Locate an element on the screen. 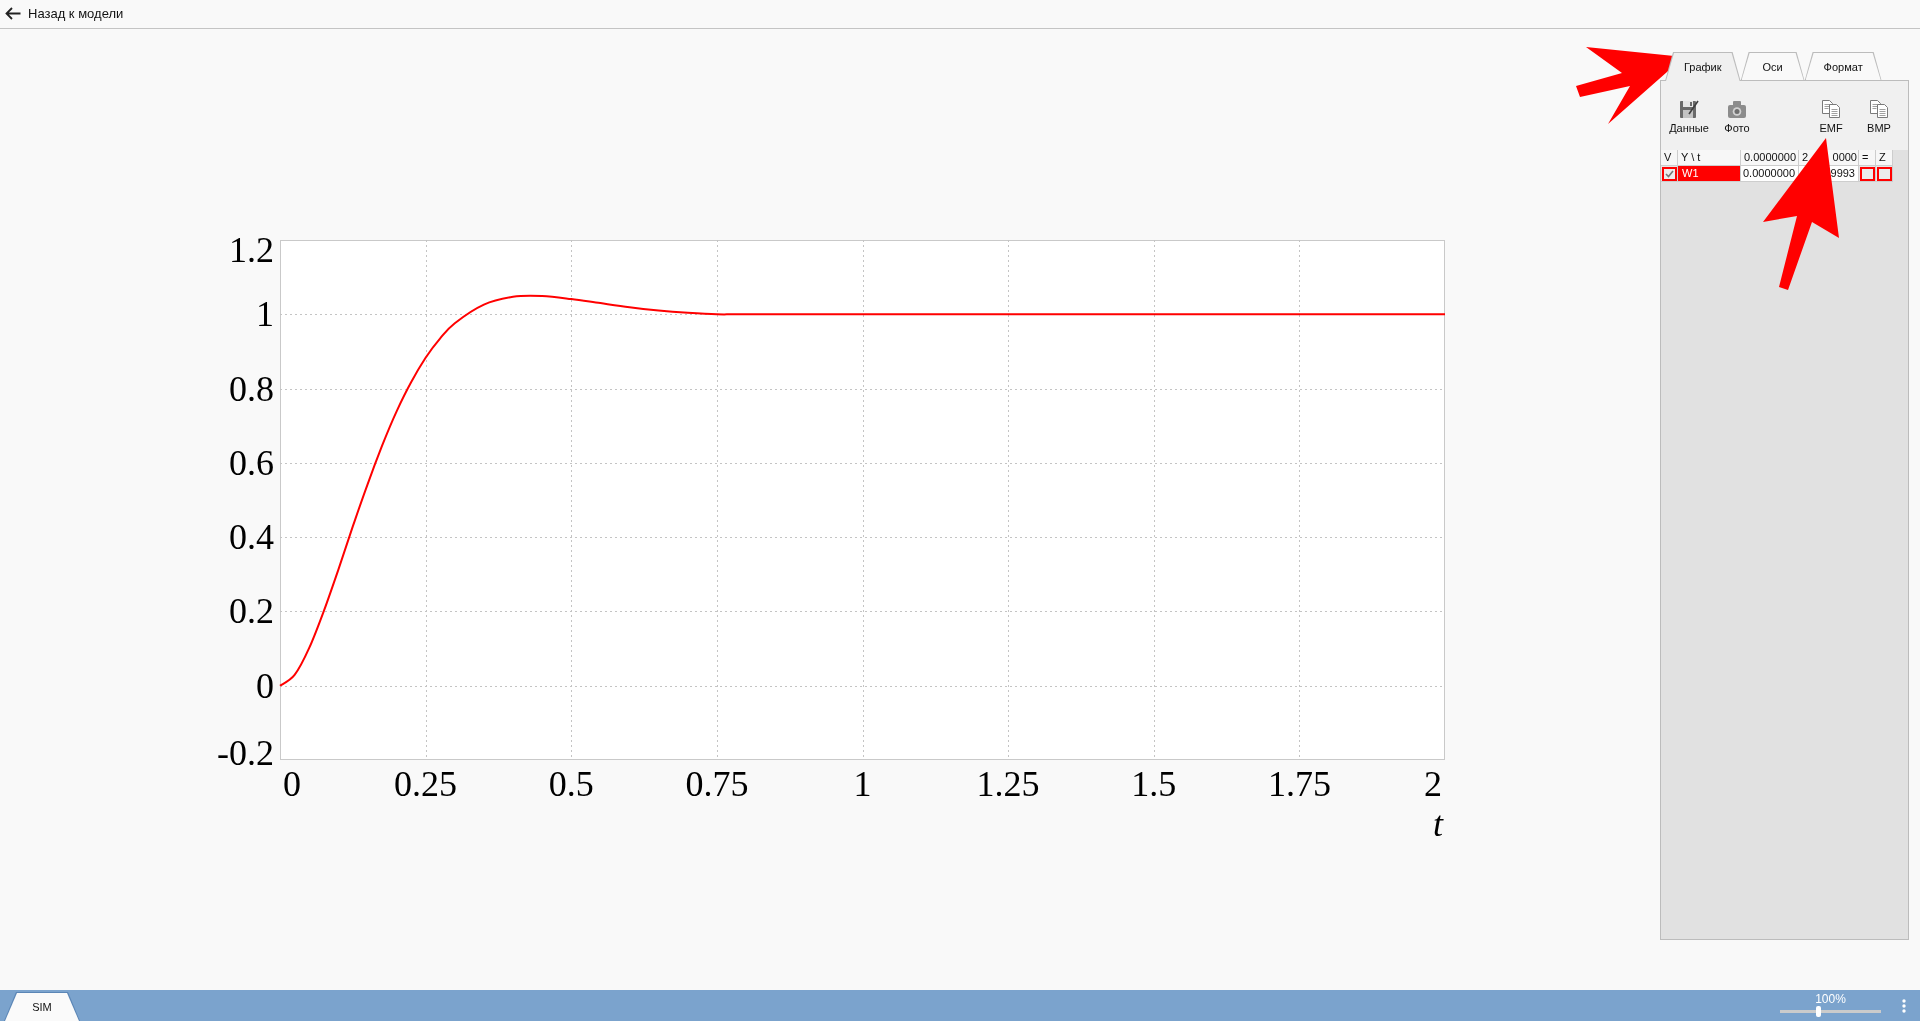 This screenshot has height=1021, width=1920. checkmark-icon is located at coordinates (1669, 173).